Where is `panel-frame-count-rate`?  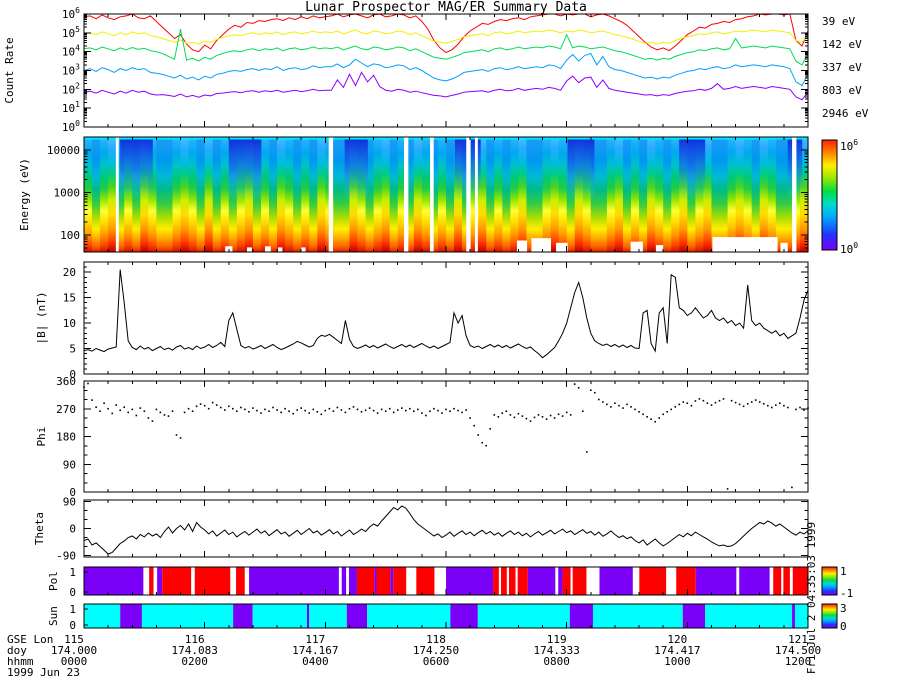
panel-frame-count-rate is located at coordinates (446, 70).